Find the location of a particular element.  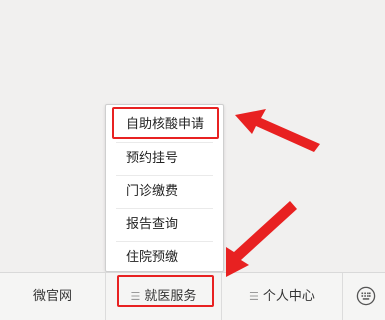

menu-item-outpatient-payment: 门诊缴费 is located at coordinates (164, 191).